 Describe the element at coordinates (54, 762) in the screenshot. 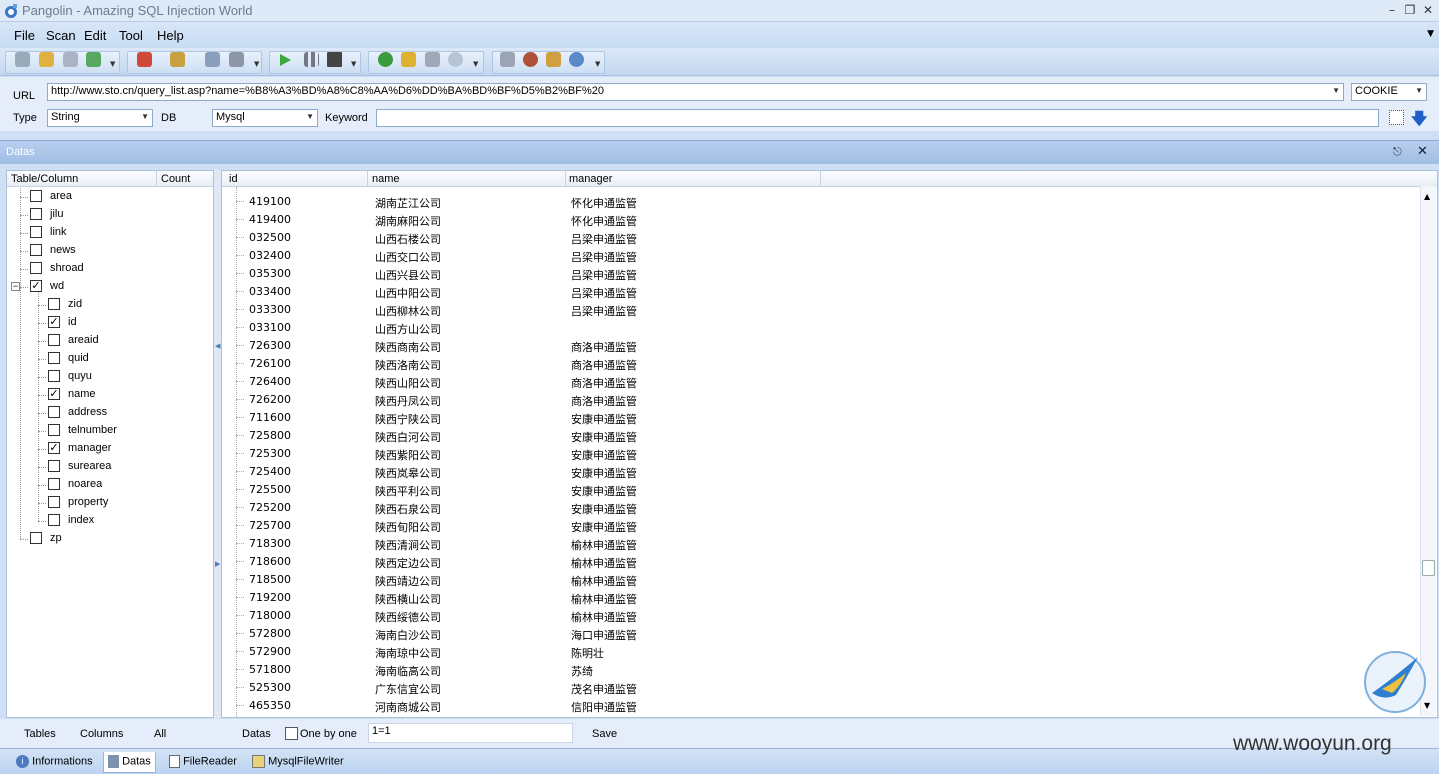

I see `tab-informations: i Informations` at that location.